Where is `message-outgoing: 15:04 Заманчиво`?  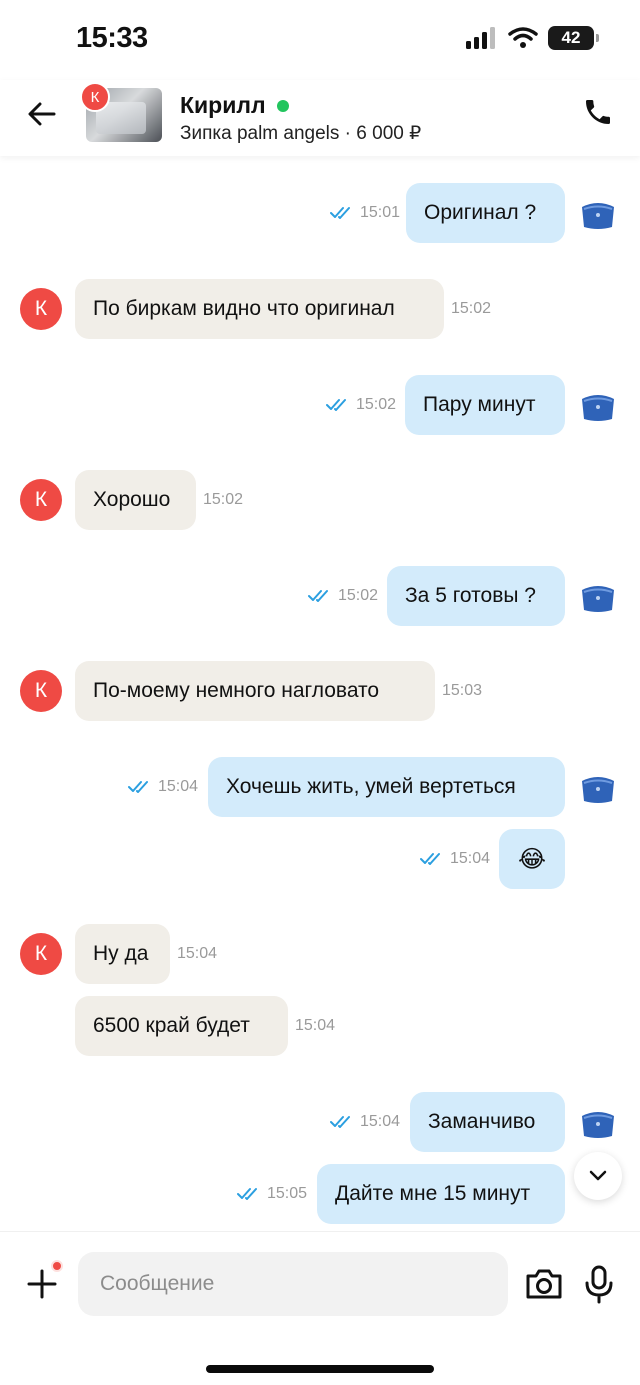
message-outgoing: 15:04 Заманчиво is located at coordinates (320, 1122).